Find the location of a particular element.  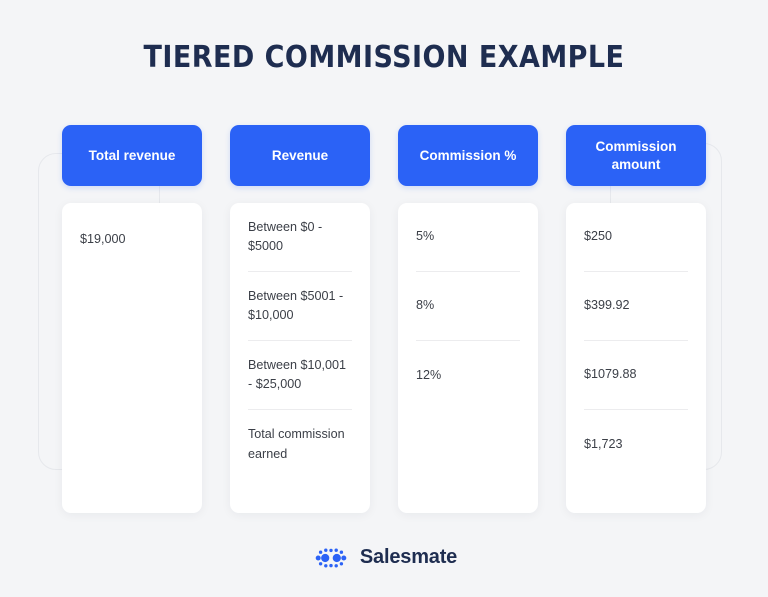

column-header-commission-amount: Commission amount is located at coordinates (636, 155).